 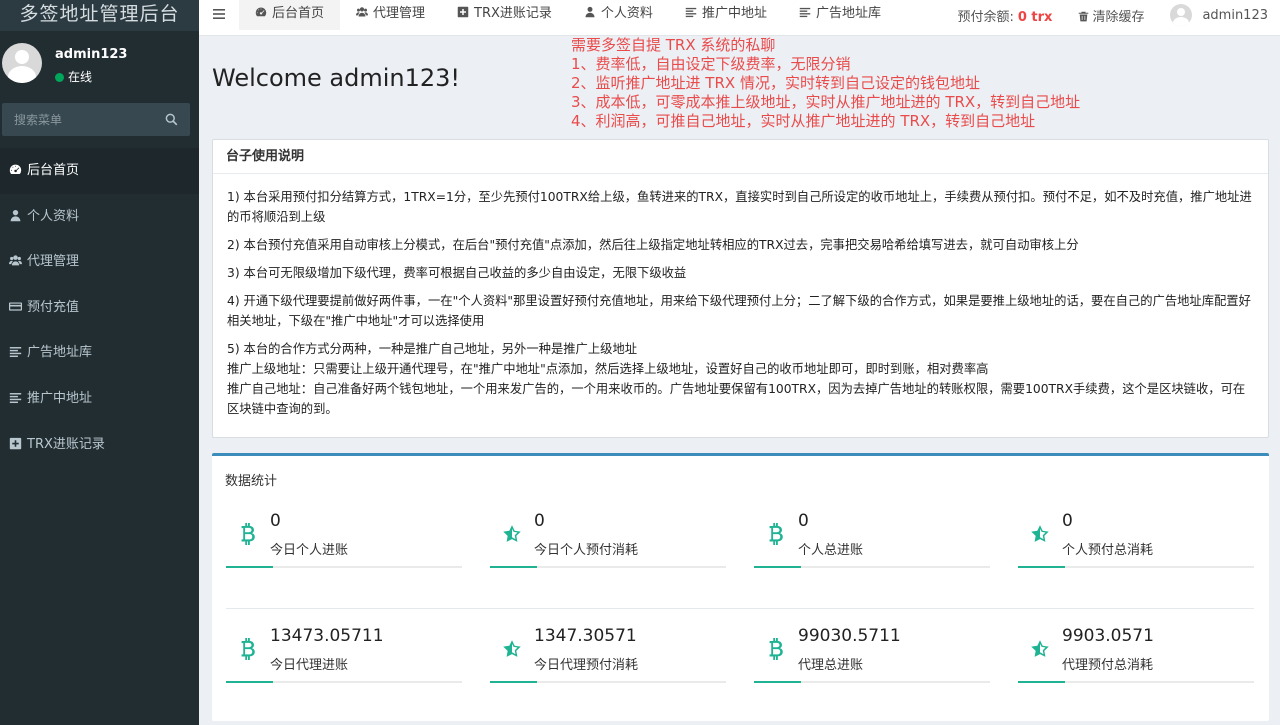 I want to click on sidebar-item-promoting-addresses: 推广中地址, so click(x=99, y=399).